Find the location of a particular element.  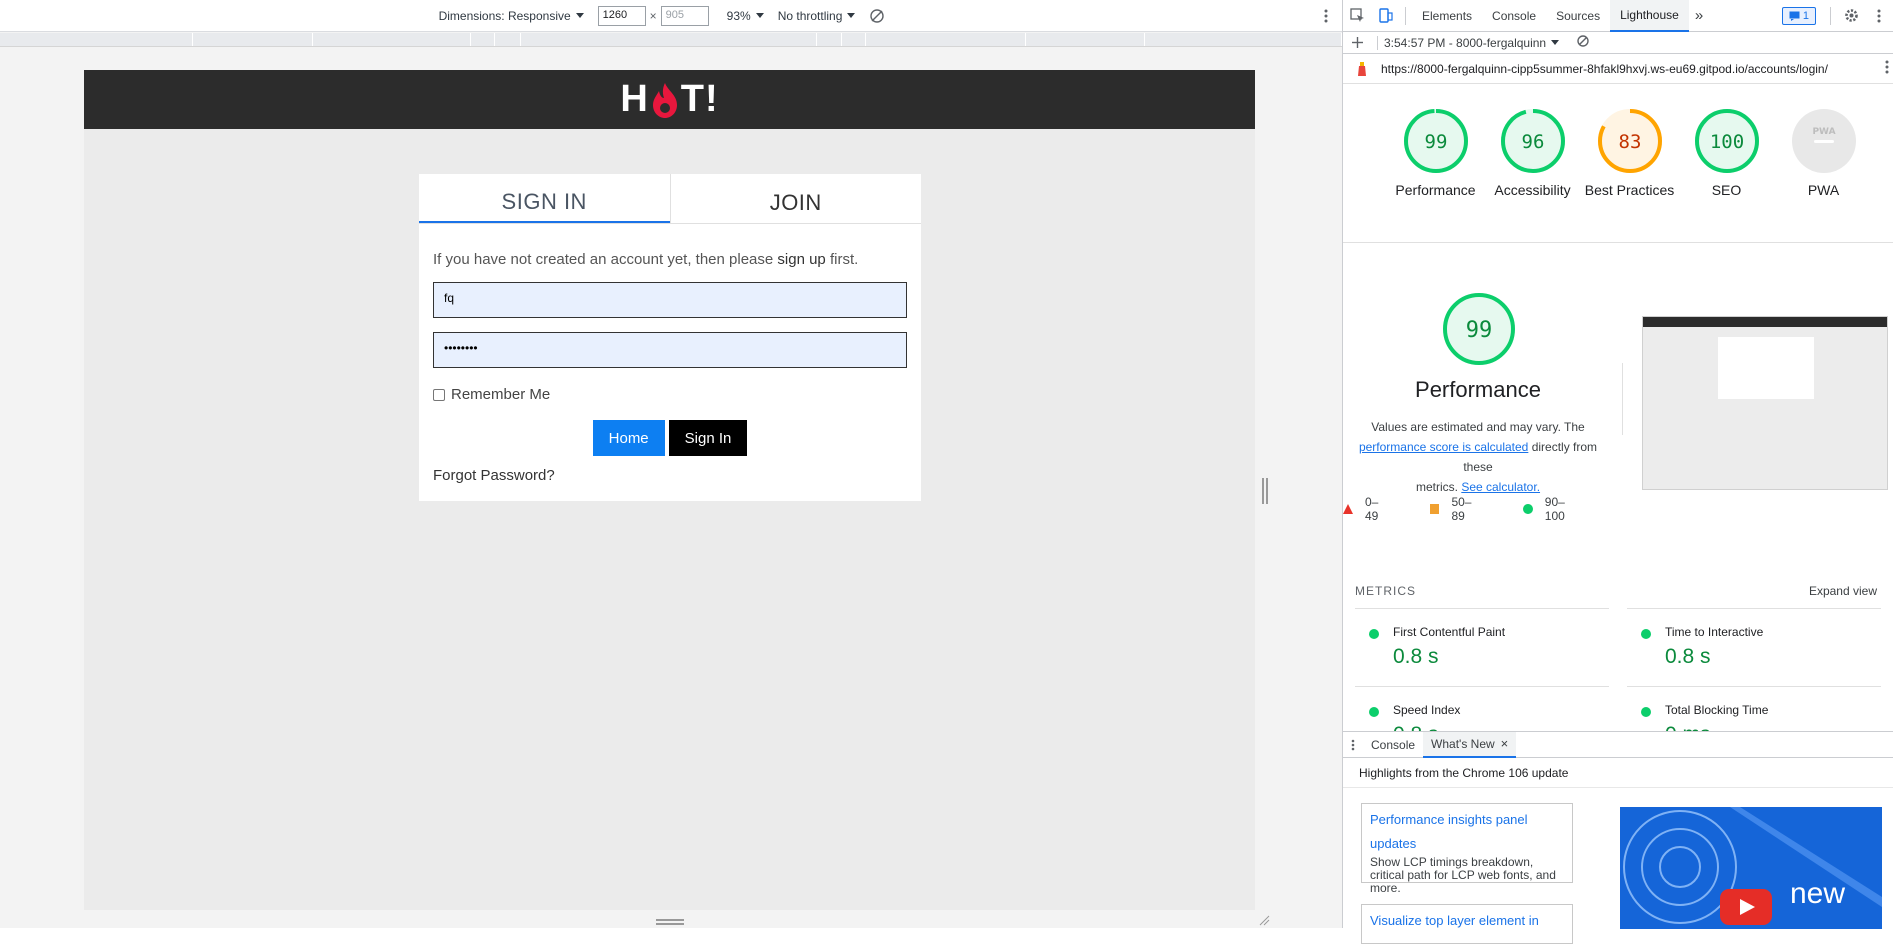

see-calculator-link: See calculator. is located at coordinates (1500, 487).